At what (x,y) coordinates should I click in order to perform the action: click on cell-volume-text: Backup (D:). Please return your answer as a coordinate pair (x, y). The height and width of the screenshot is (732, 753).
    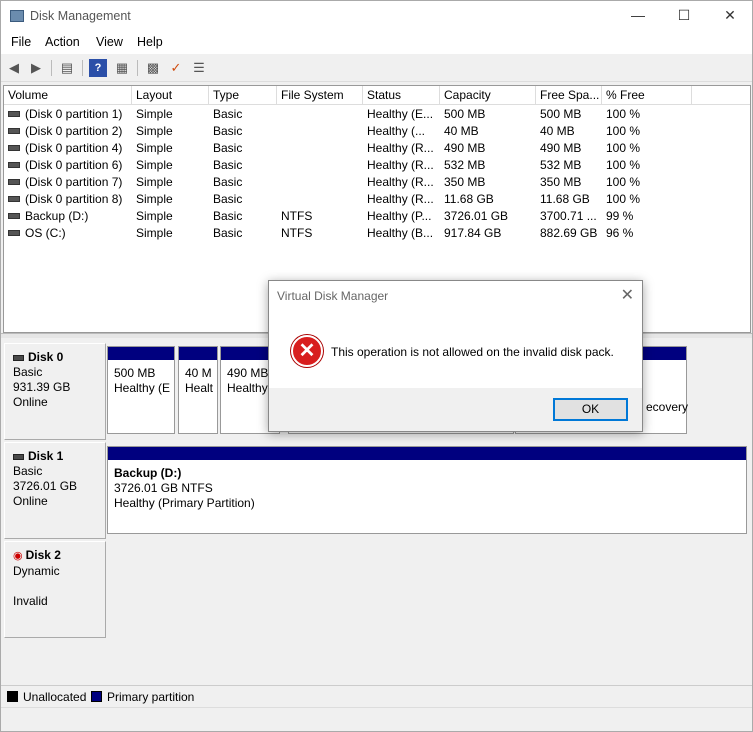
    Looking at the image, I should click on (57, 216).